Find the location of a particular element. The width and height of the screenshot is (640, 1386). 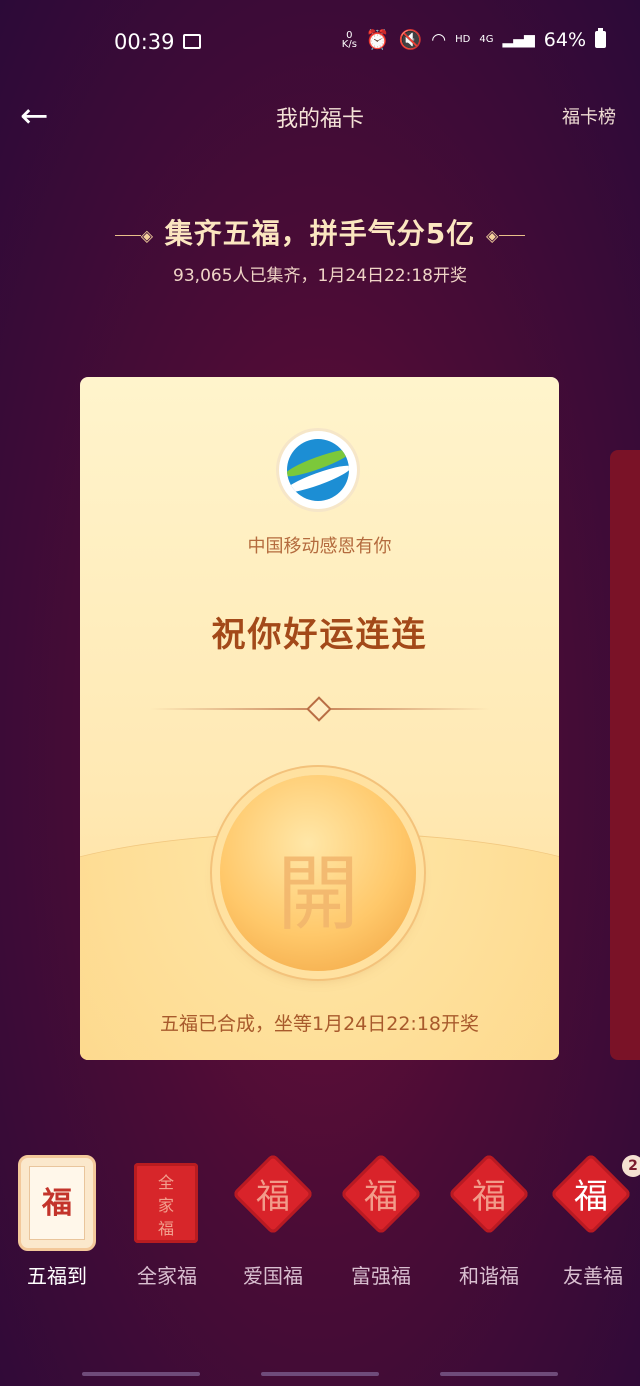

battery-icon is located at coordinates (600, 38).